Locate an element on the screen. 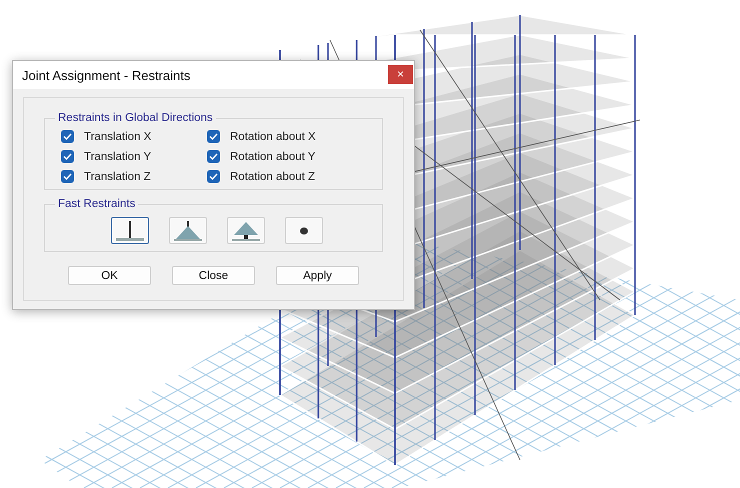 The height and width of the screenshot is (488, 740). checkbox-label: Translation Z is located at coordinates (117, 176).